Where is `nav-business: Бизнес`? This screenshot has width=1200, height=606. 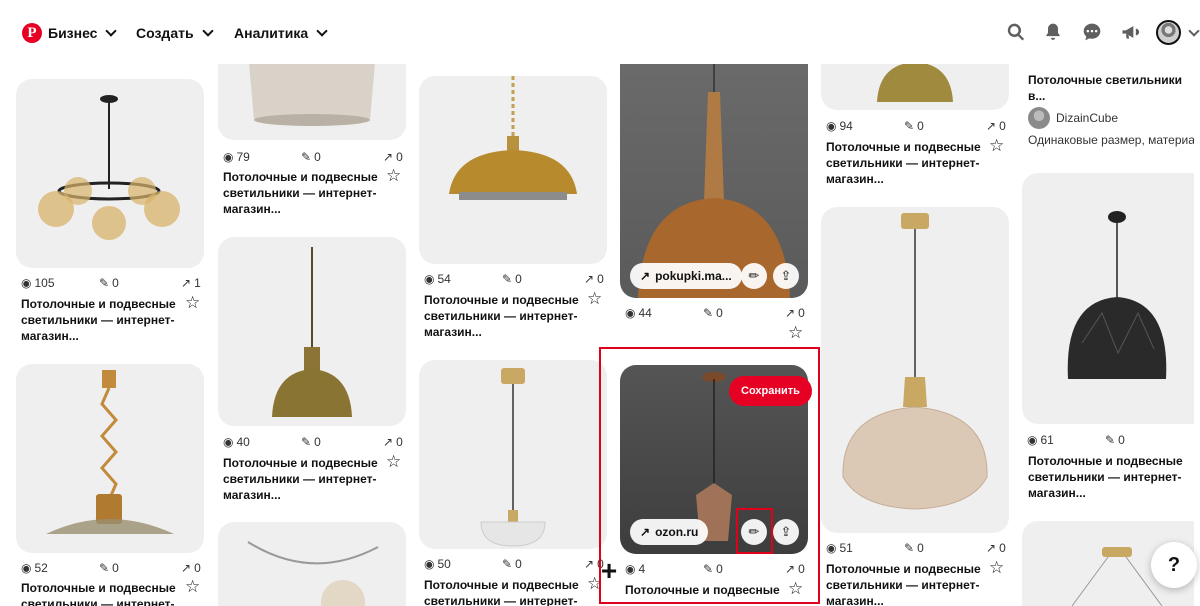
nav-business: Бизнес is located at coordinates (83, 32).